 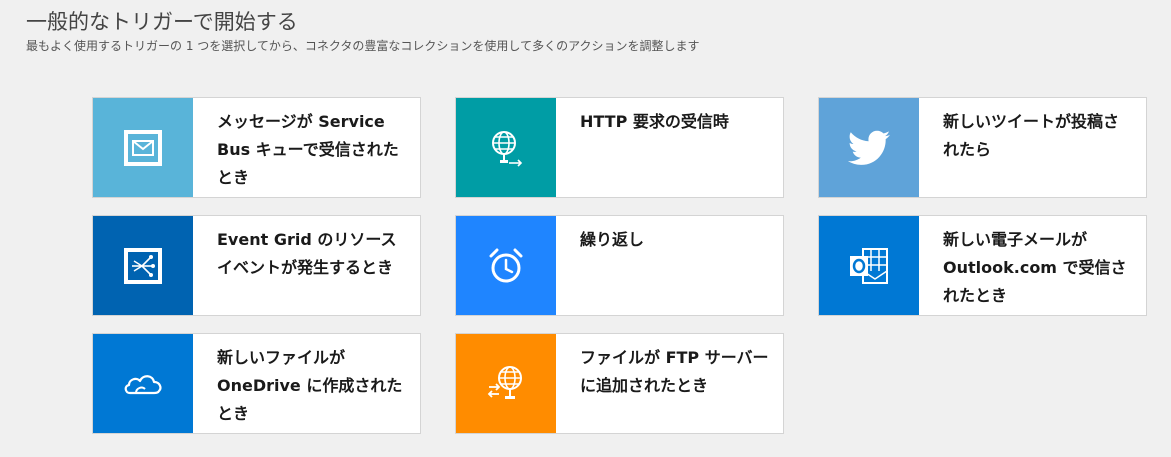 What do you see at coordinates (307, 253) in the screenshot?
I see `card-label: Event Grid のリソース イベントが発生するとき` at bounding box center [307, 253].